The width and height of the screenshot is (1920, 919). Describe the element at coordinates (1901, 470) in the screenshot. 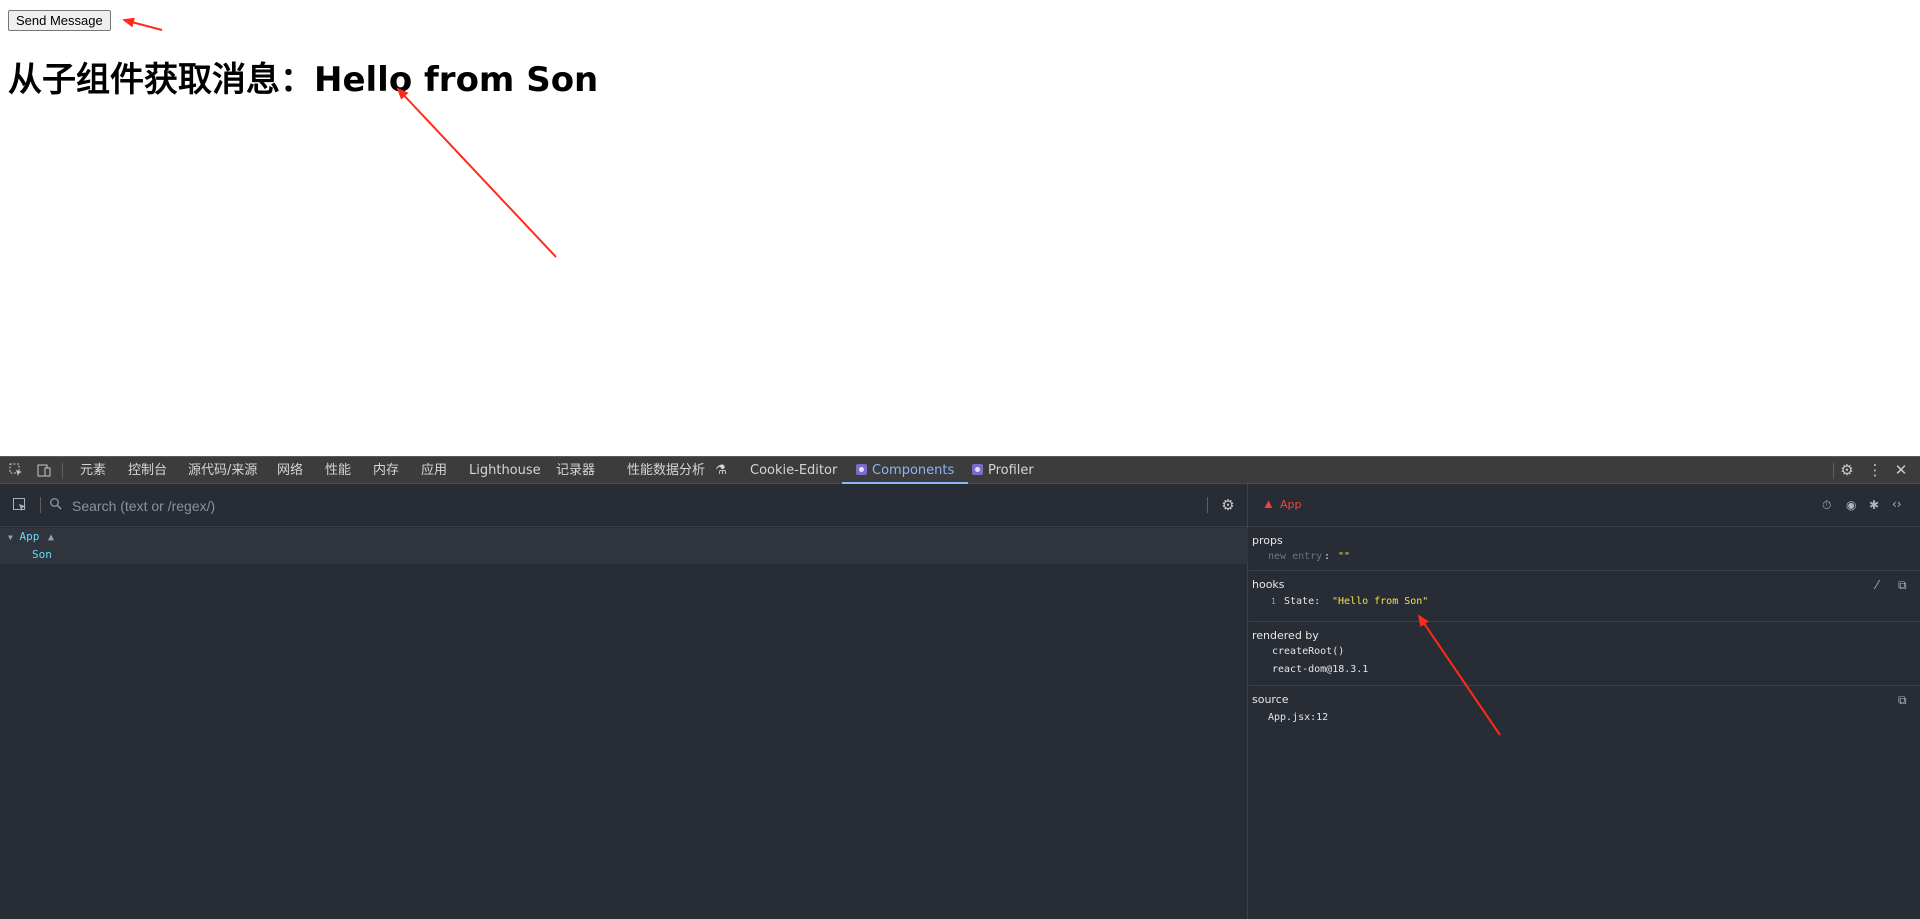

I see `close-icon: ✕` at that location.